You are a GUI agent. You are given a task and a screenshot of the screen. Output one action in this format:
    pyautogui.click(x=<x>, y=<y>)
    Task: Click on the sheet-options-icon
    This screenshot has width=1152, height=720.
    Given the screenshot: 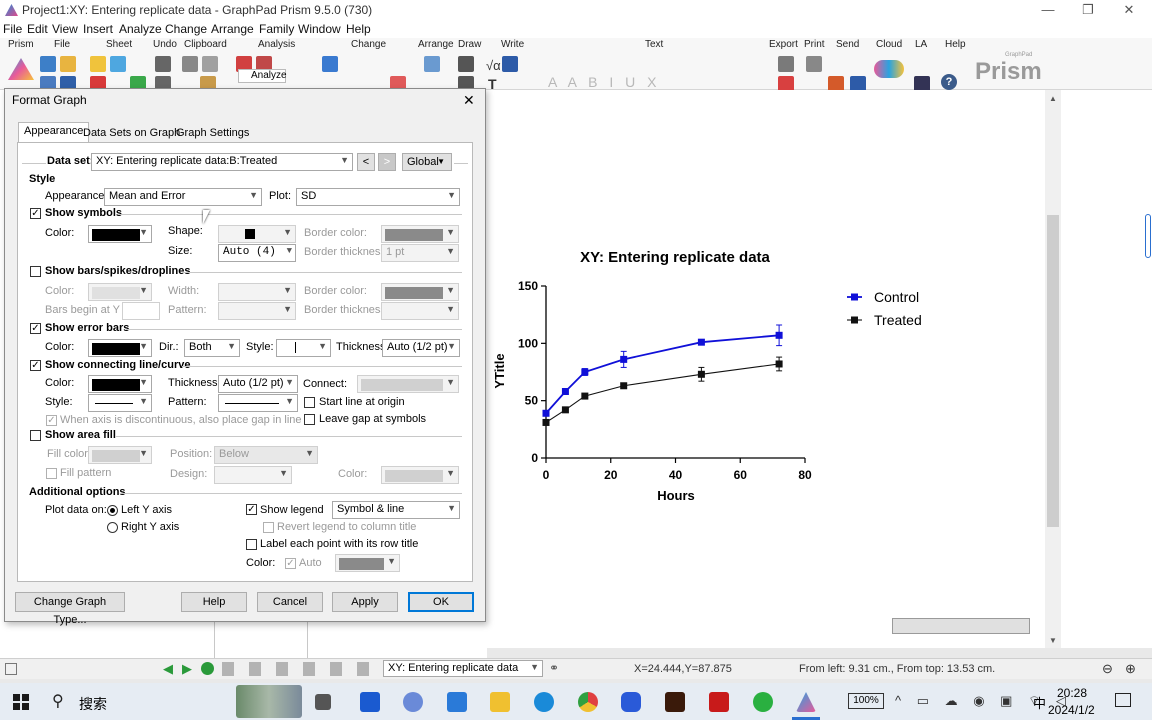 What is the action you would take?
    pyautogui.click(x=118, y=64)
    